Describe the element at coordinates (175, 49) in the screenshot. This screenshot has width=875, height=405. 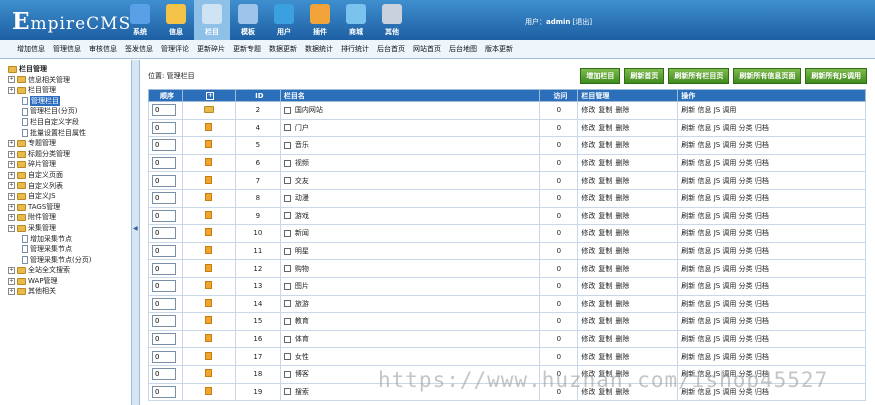
I see `submenu-item-4: 管理评论` at that location.